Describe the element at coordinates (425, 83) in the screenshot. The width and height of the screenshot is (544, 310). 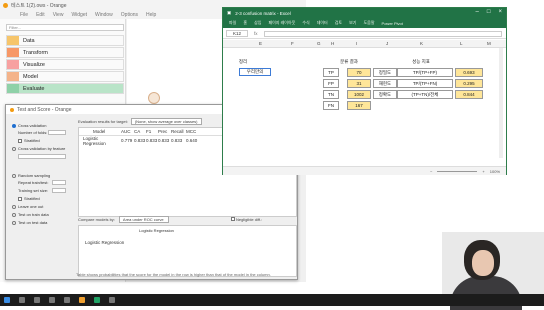
I see `metric-recall-formula: TP/(TP+FN)` at that location.